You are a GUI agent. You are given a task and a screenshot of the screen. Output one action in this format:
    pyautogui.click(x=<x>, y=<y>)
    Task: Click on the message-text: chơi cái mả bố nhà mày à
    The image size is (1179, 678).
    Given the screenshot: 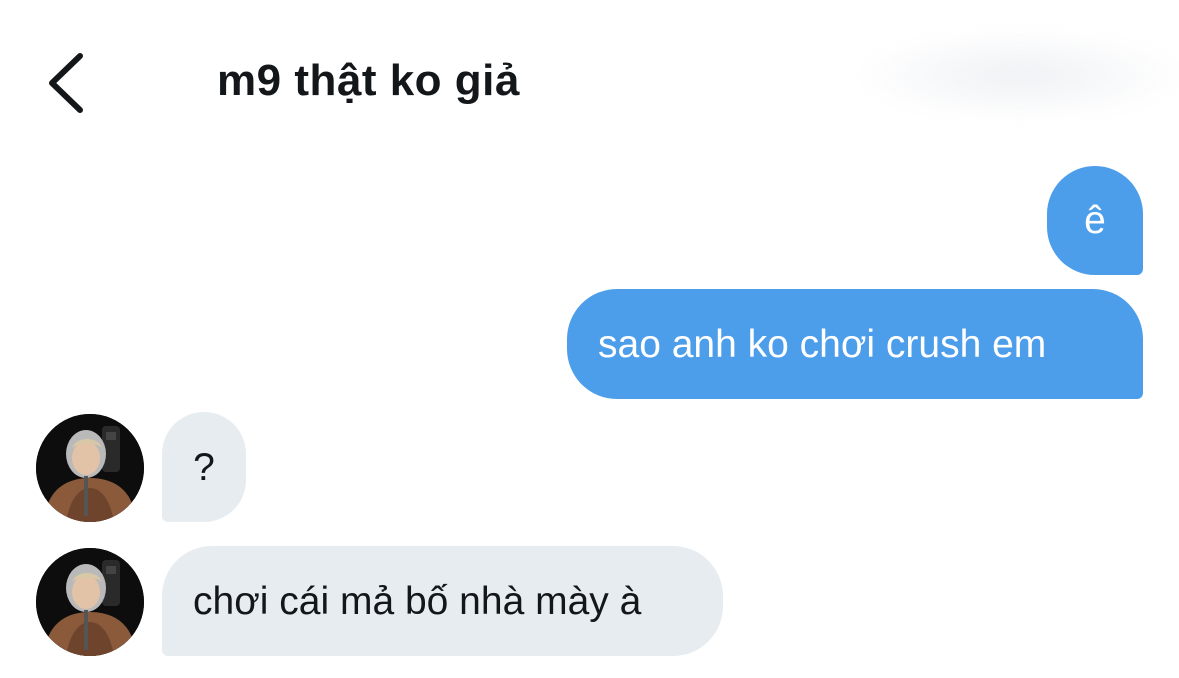 What is the action you would take?
    pyautogui.click(x=417, y=601)
    